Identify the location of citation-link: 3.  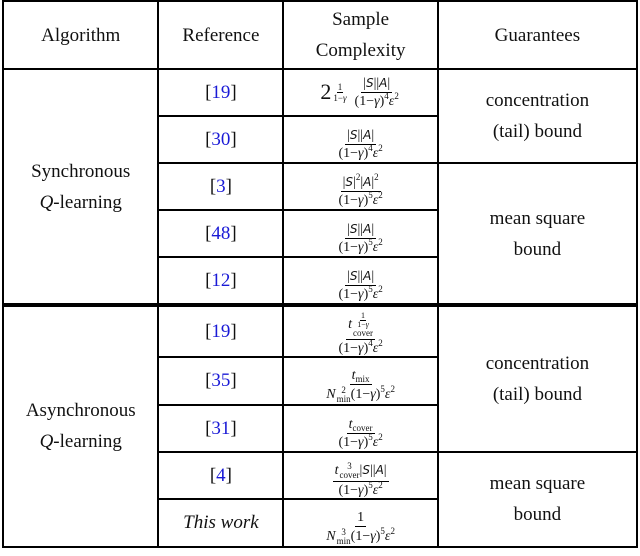
(221, 186).